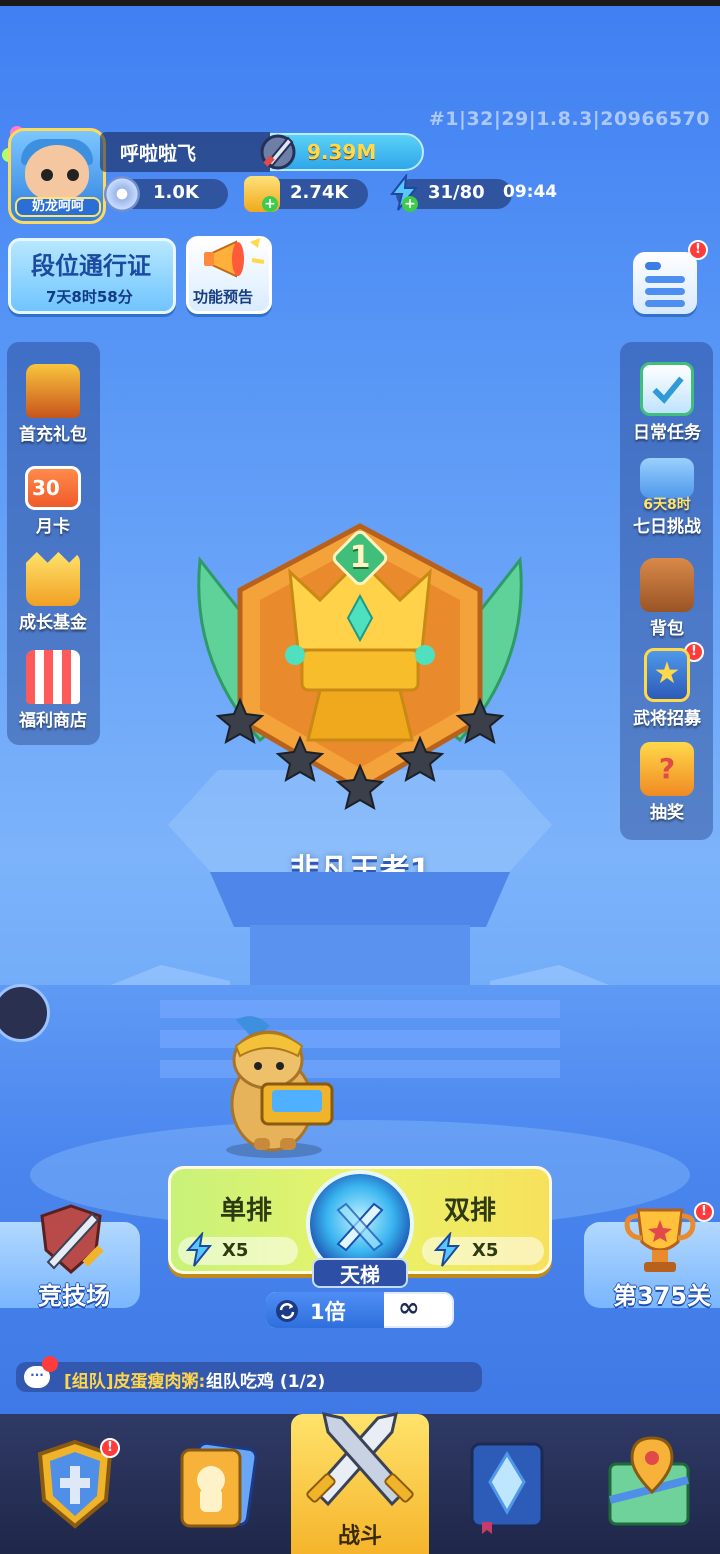 The image size is (720, 1554). I want to click on seven-day-challenge-button: 6天8时 七日挑战, so click(667, 497).